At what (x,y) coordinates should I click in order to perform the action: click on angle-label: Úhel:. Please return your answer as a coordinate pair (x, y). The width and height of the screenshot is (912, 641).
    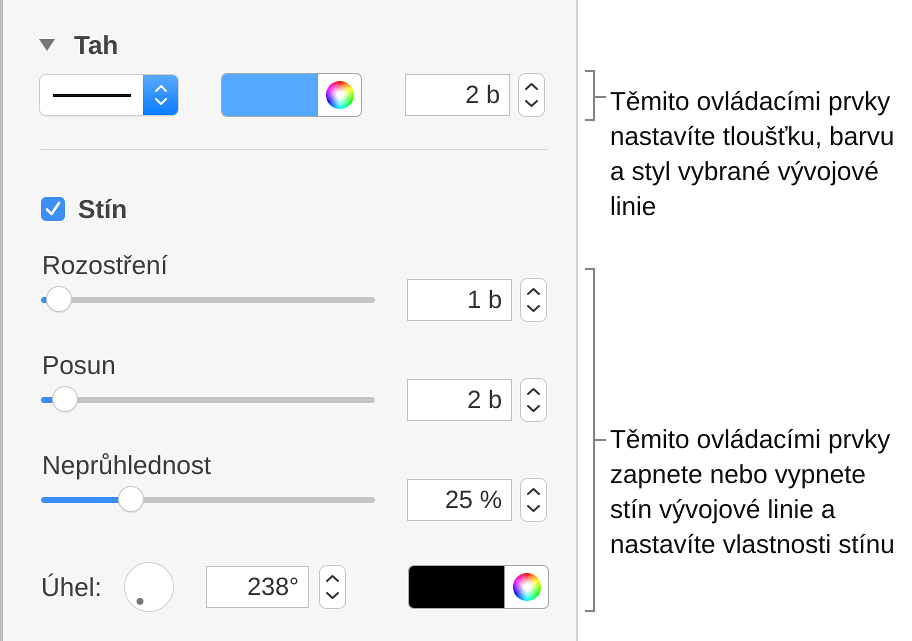
    Looking at the image, I should click on (72, 587).